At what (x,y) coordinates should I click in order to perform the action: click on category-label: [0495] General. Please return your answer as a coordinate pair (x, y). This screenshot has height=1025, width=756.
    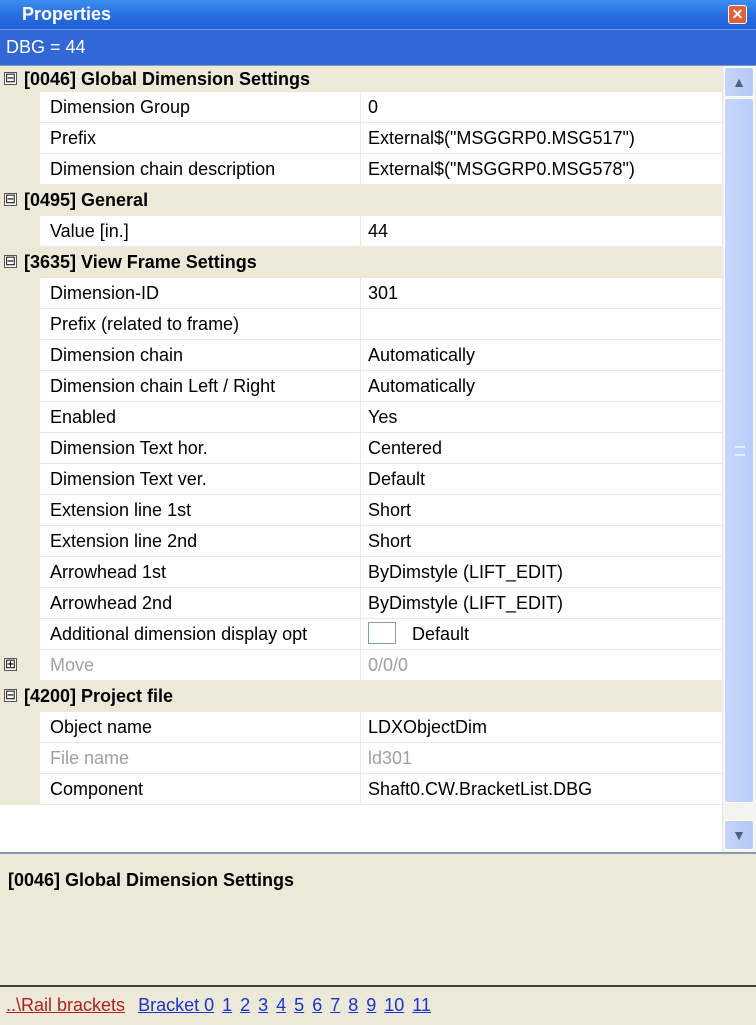
    Looking at the image, I should click on (86, 200).